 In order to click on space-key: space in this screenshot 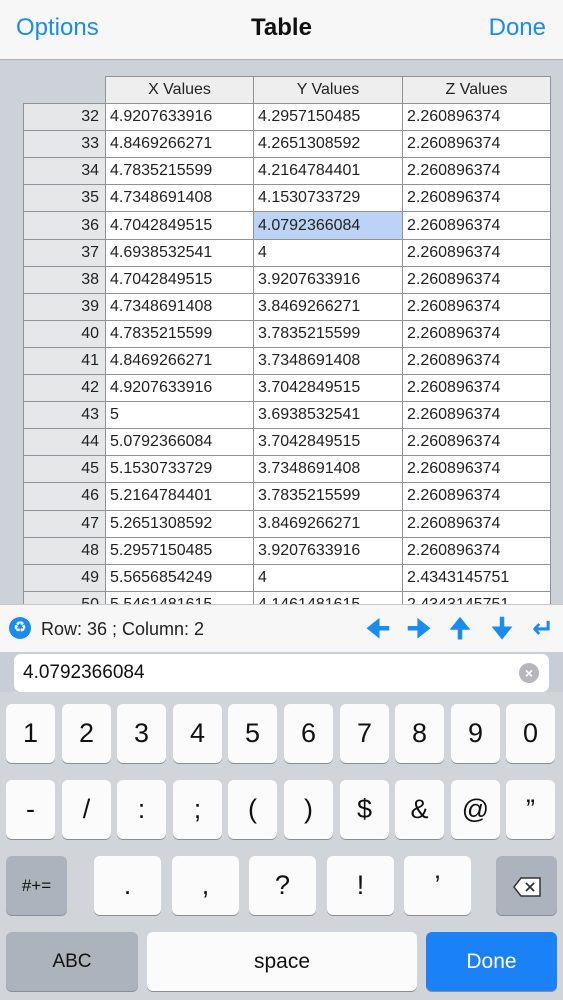, I will do `click(282, 961)`.